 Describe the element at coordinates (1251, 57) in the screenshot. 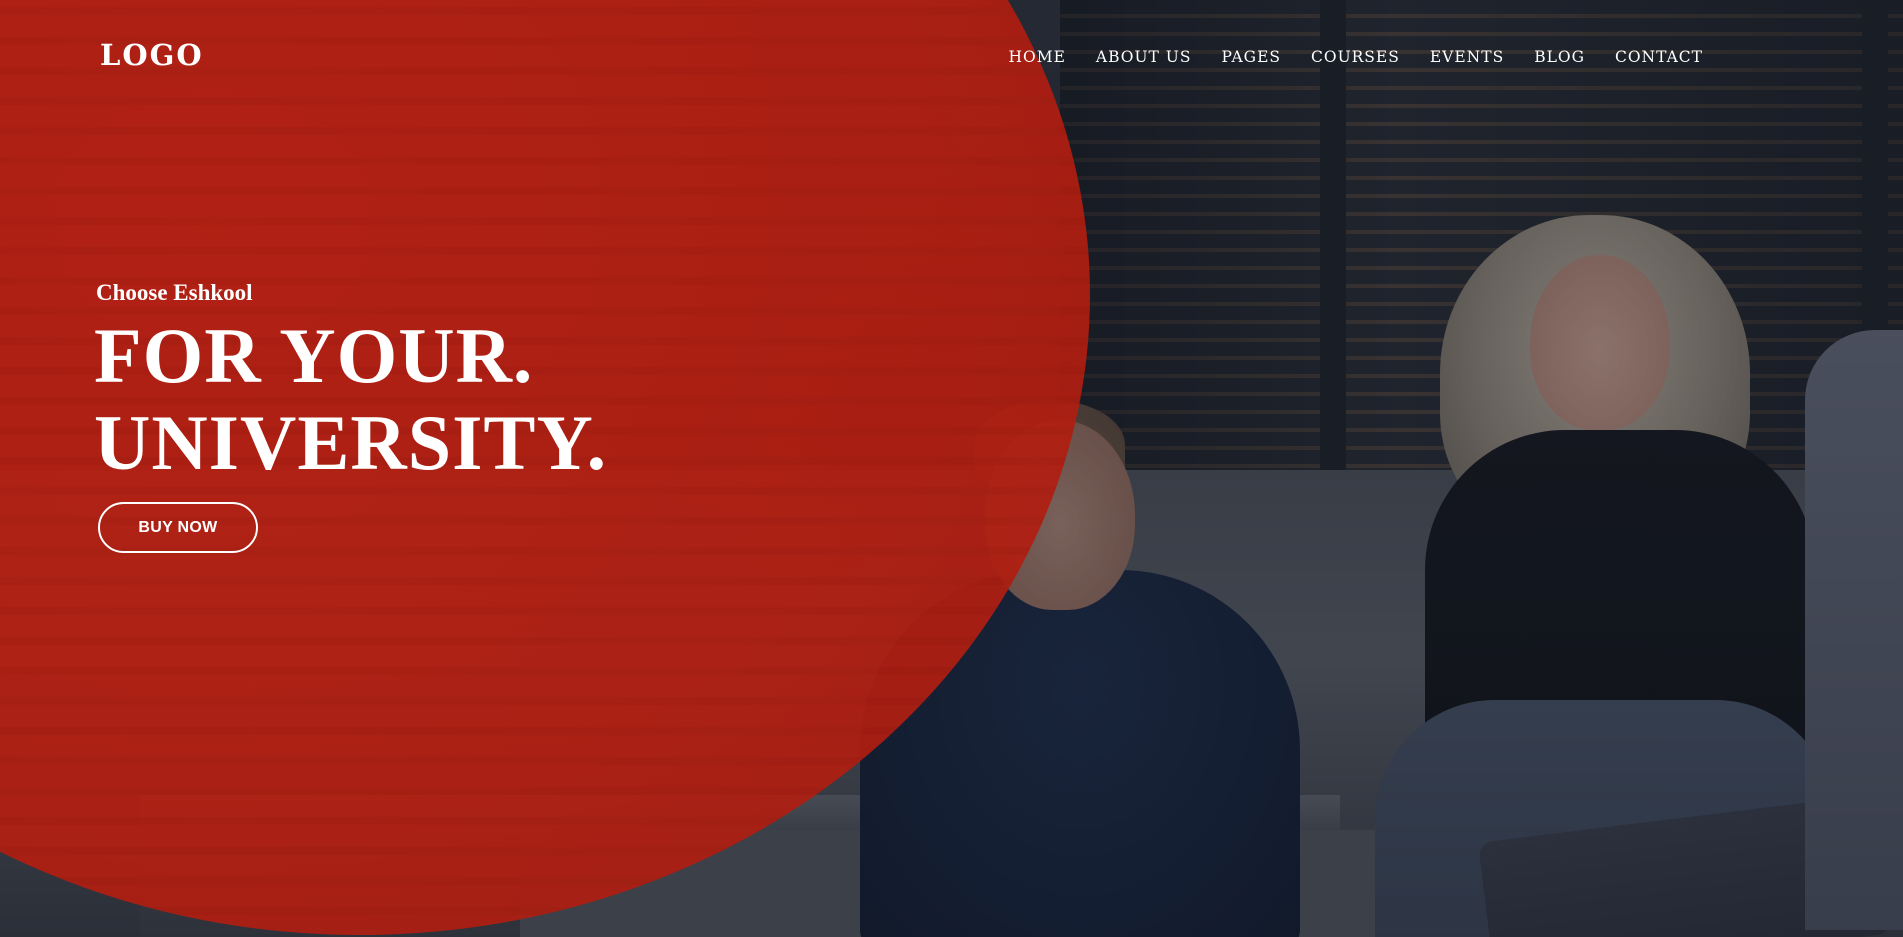

I see `nav-item-pages: PAGES` at that location.